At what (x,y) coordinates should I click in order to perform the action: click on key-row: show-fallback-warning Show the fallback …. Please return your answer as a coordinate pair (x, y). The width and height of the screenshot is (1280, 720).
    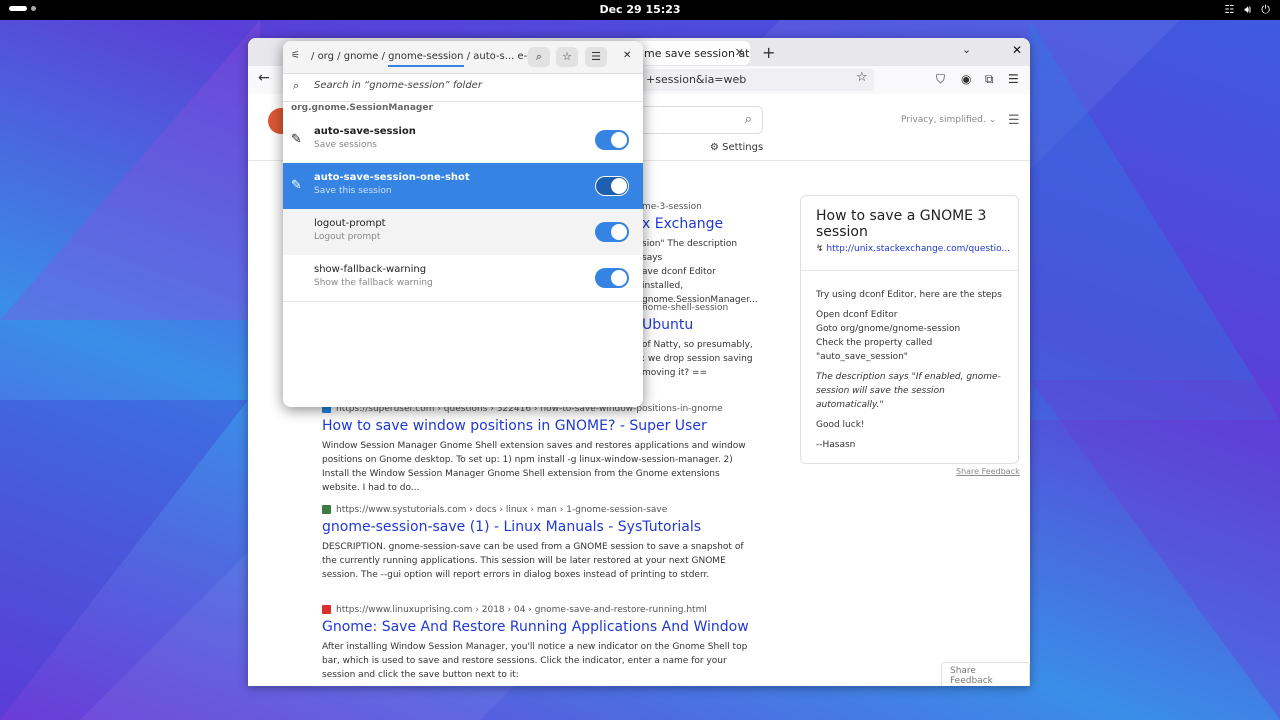
    Looking at the image, I should click on (463, 278).